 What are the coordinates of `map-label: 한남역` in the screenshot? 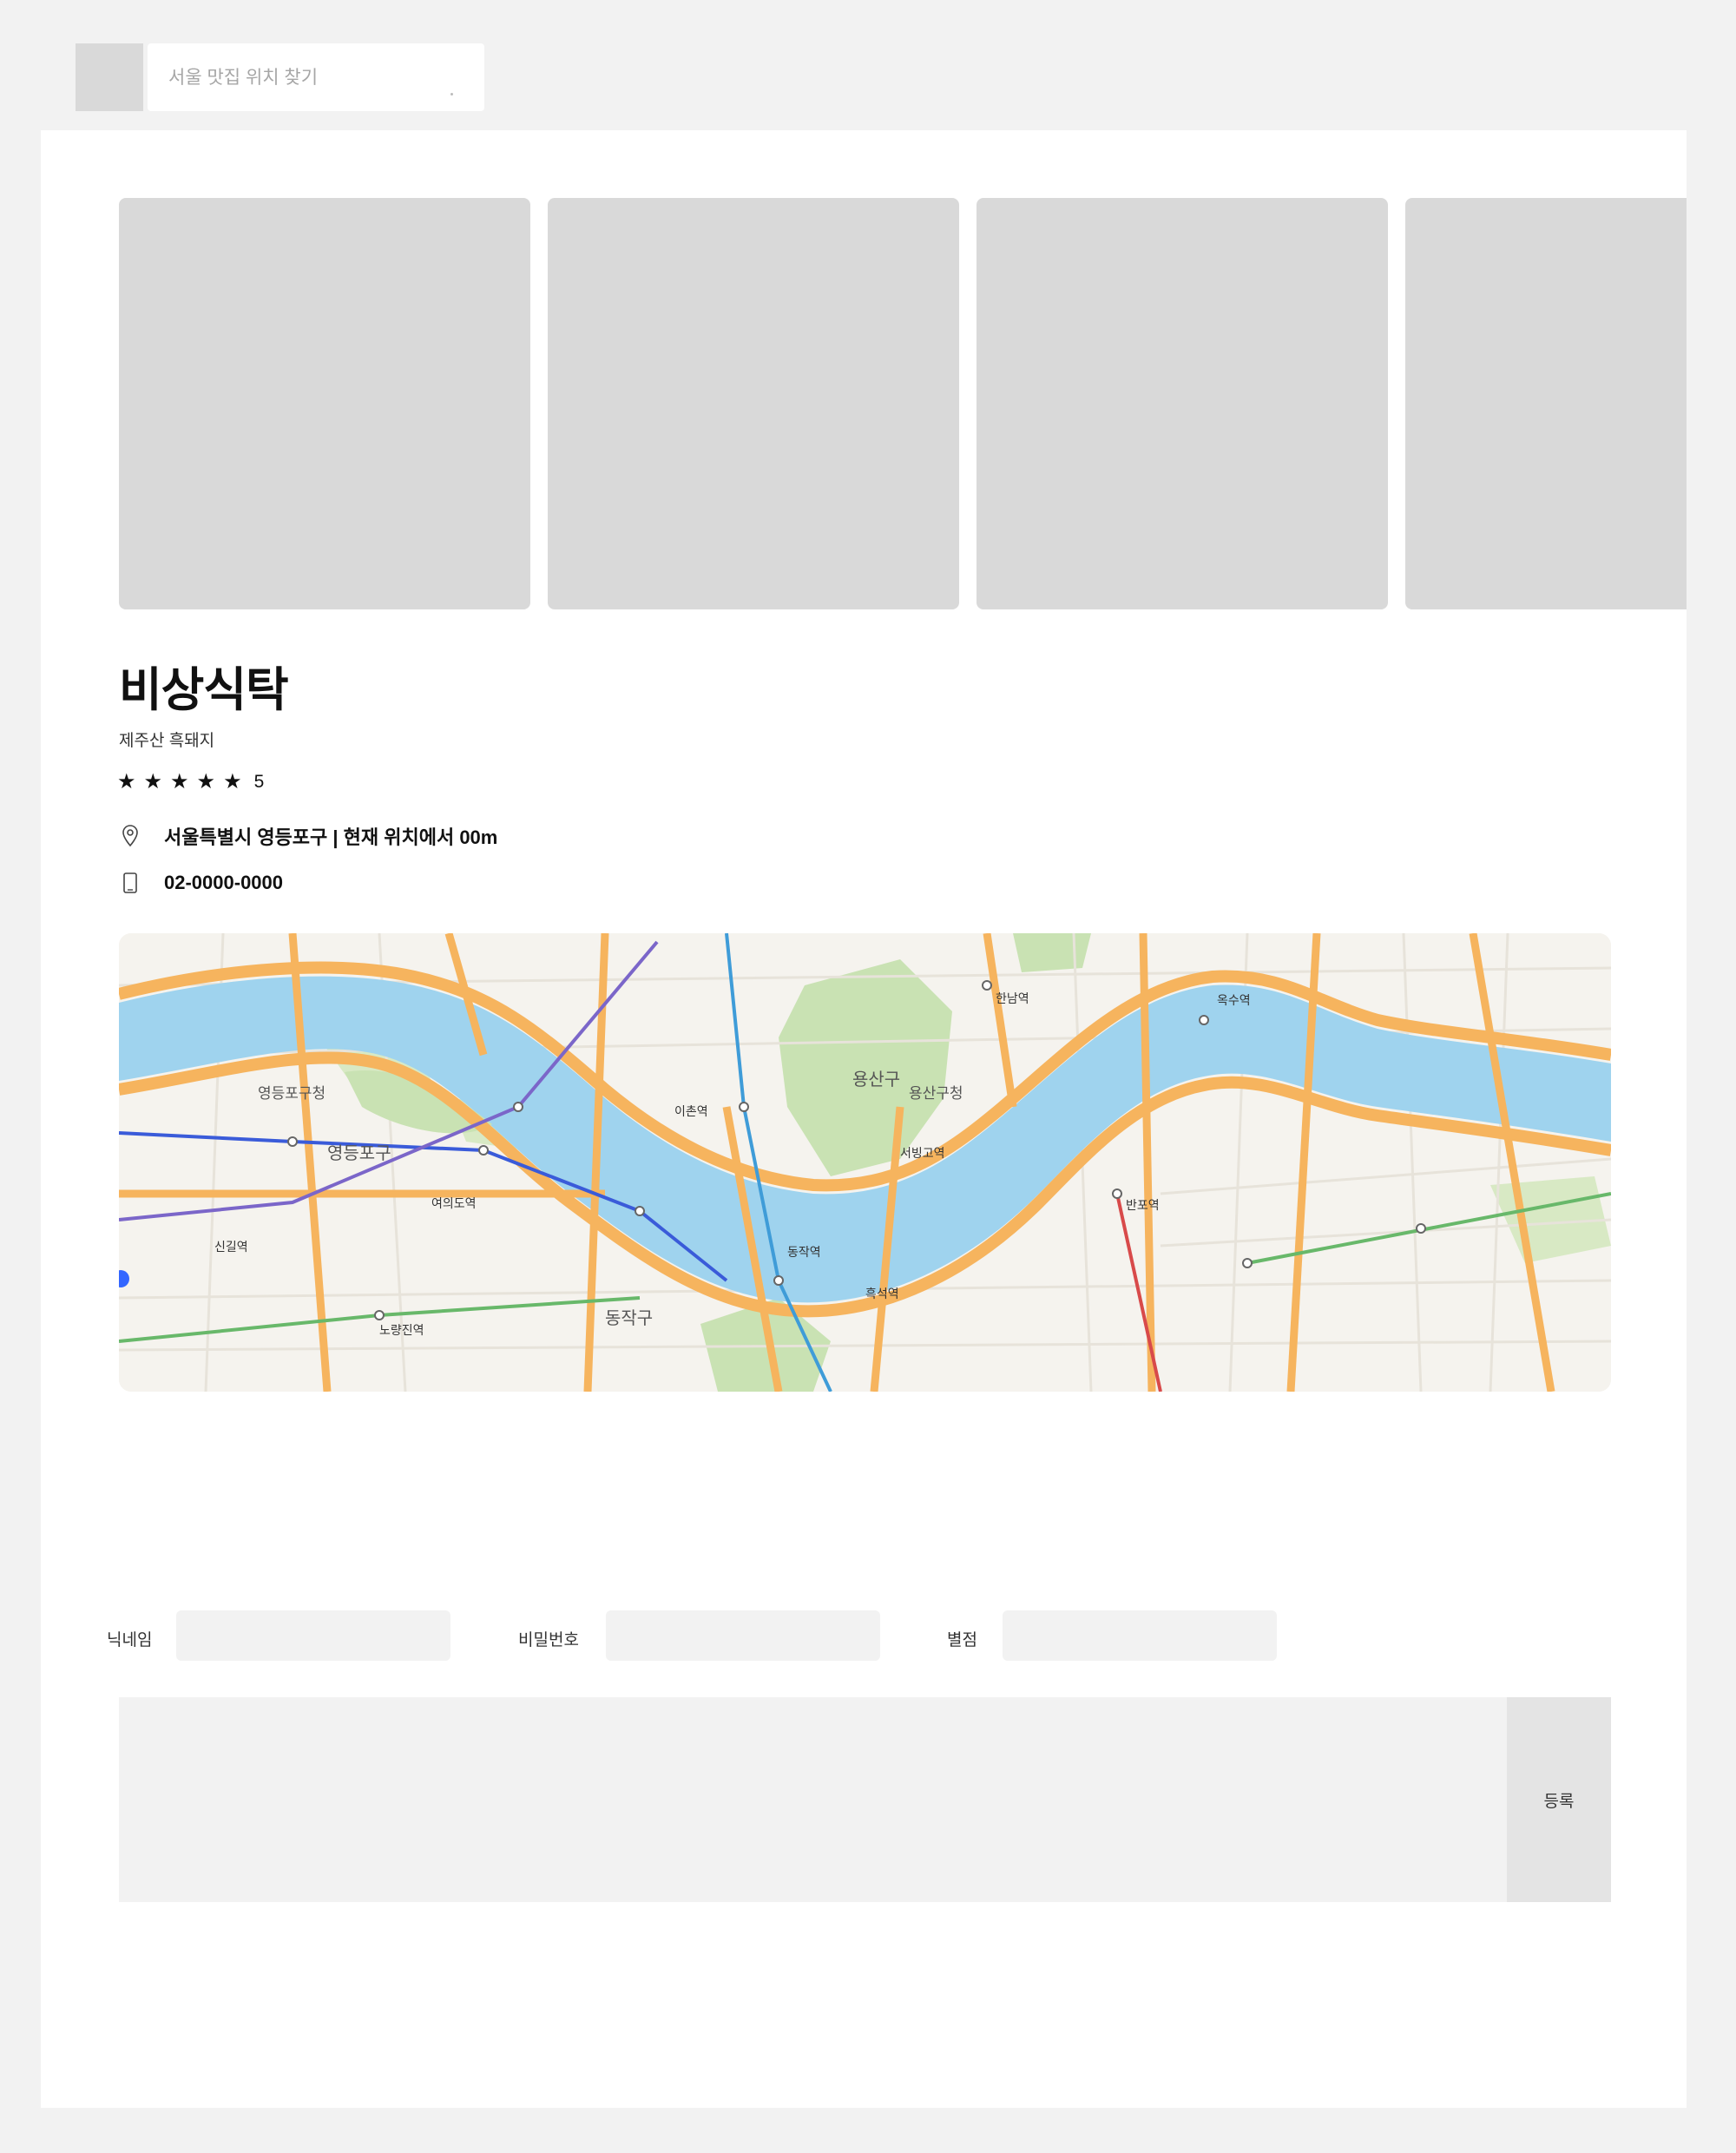 It's located at (1012, 998).